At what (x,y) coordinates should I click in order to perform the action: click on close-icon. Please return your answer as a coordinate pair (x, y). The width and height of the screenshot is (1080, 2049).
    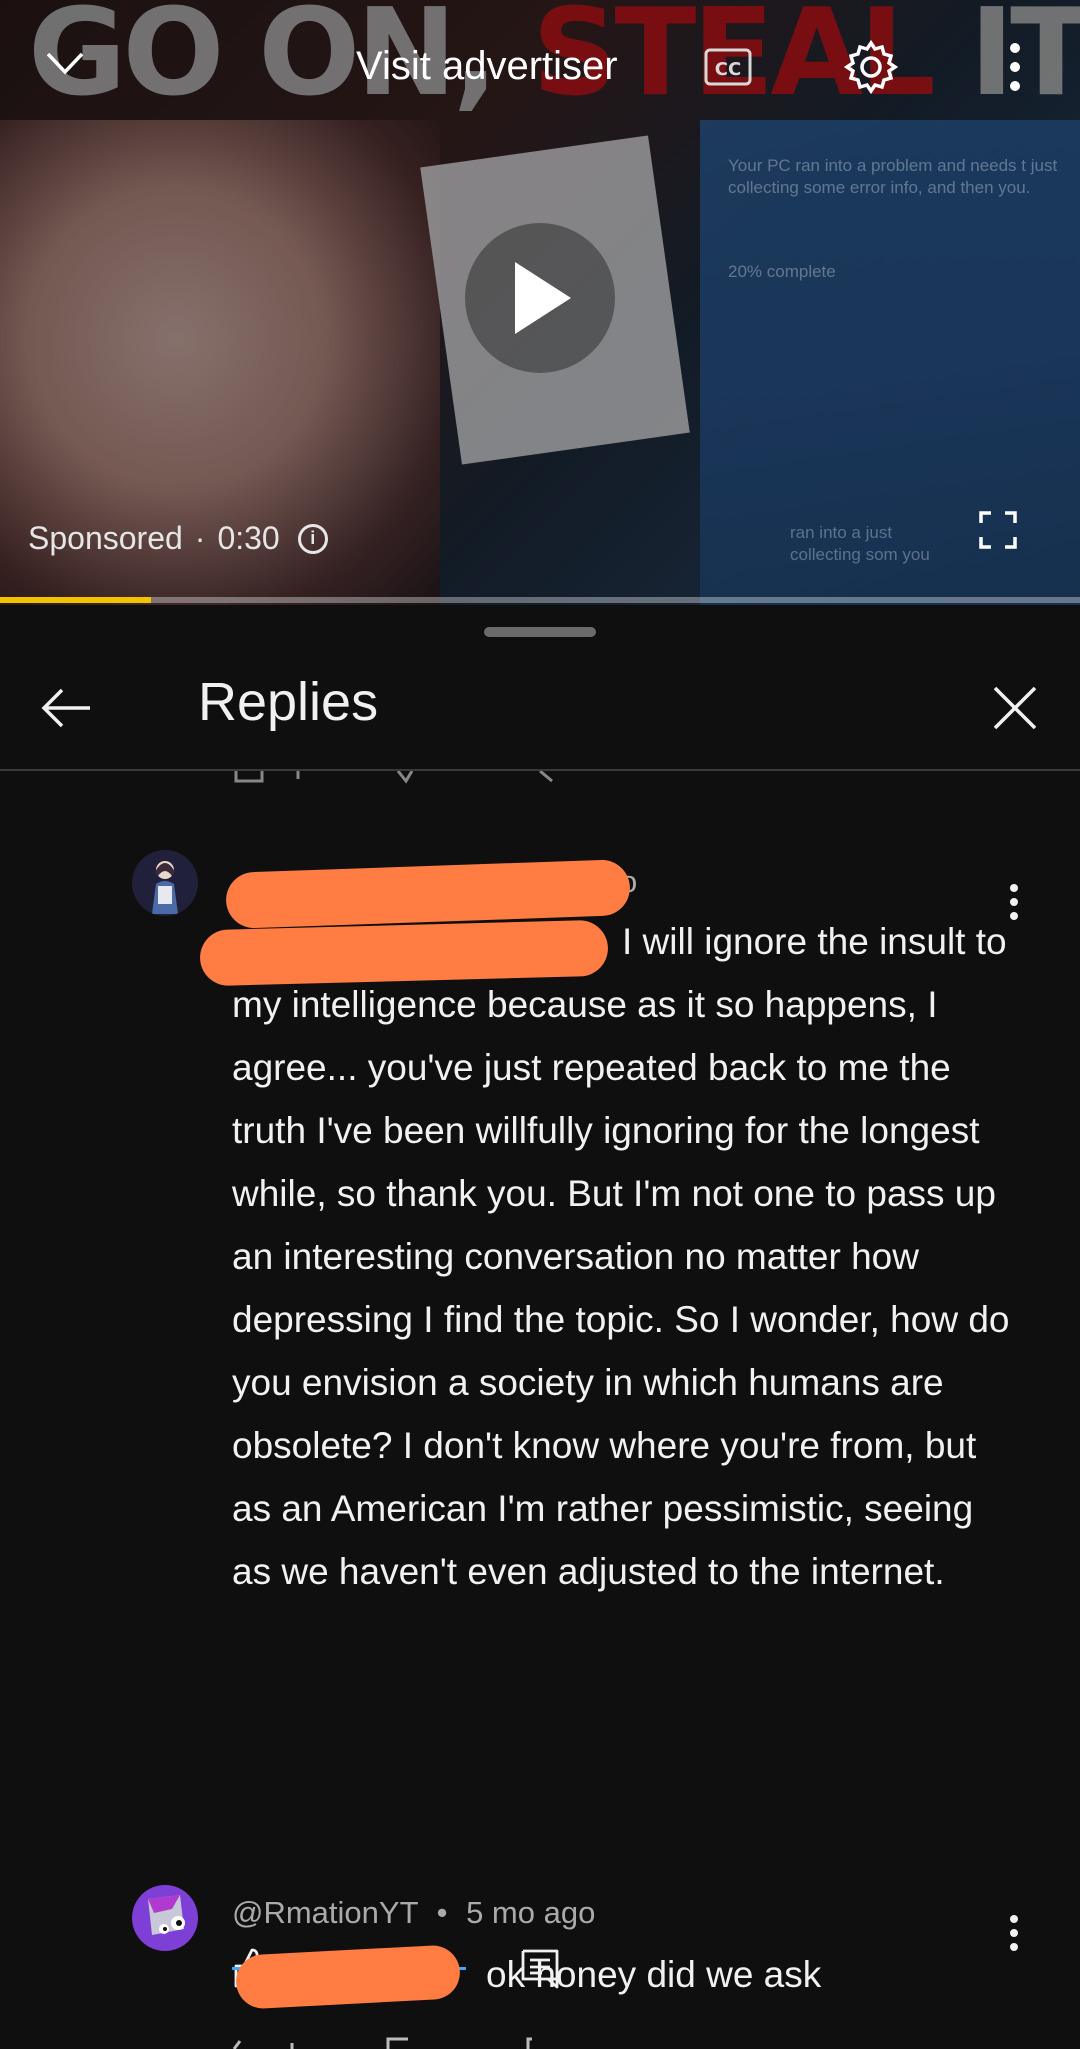
    Looking at the image, I should click on (1015, 708).